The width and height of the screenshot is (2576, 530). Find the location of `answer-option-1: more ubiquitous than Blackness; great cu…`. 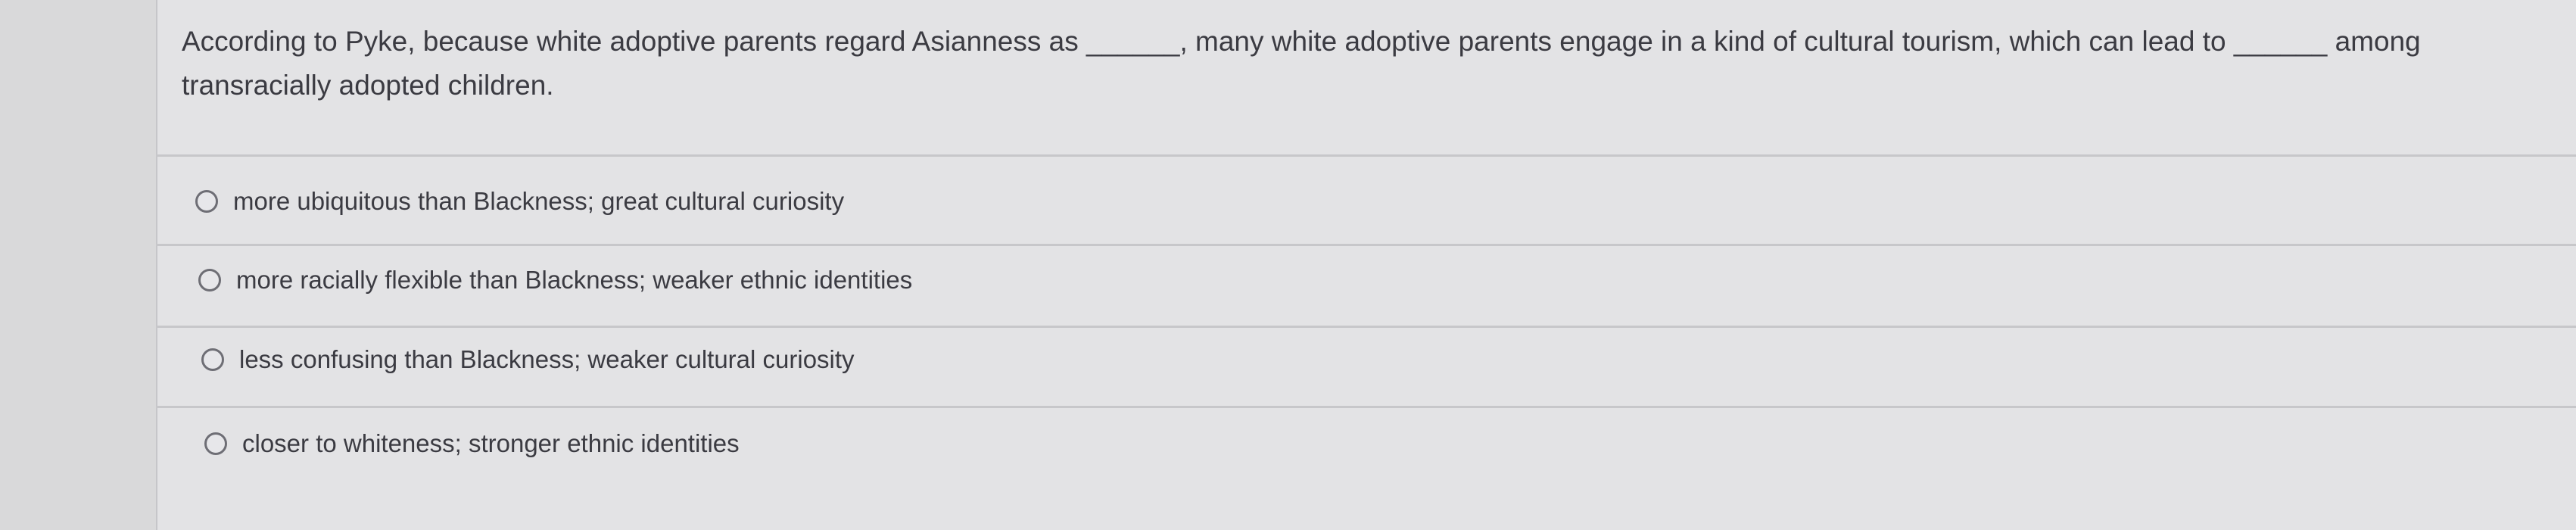

answer-option-1: more ubiquitous than Blackness; great cu… is located at coordinates (519, 201).